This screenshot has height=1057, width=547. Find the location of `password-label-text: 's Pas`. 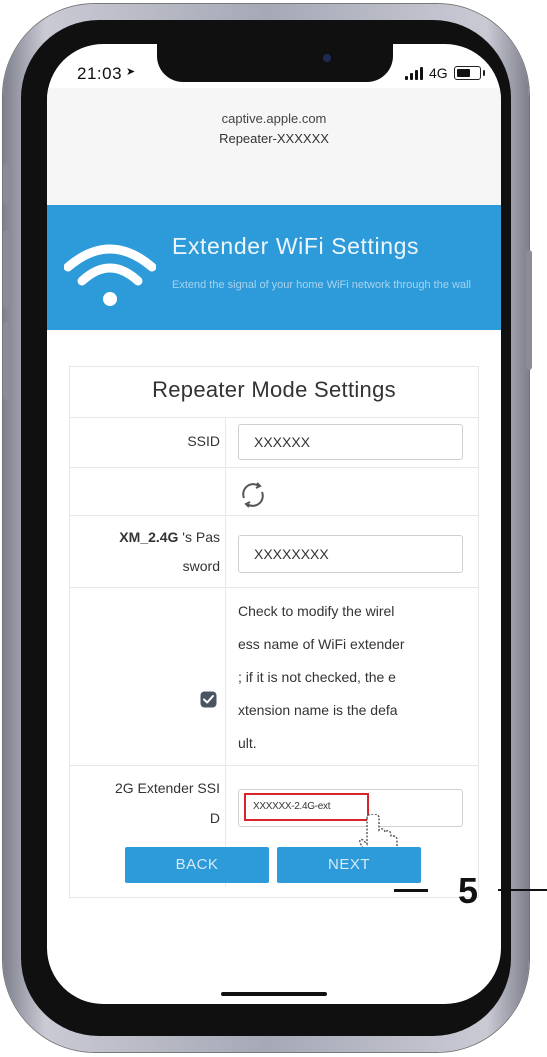

password-label-text: 's Pas is located at coordinates (199, 537).